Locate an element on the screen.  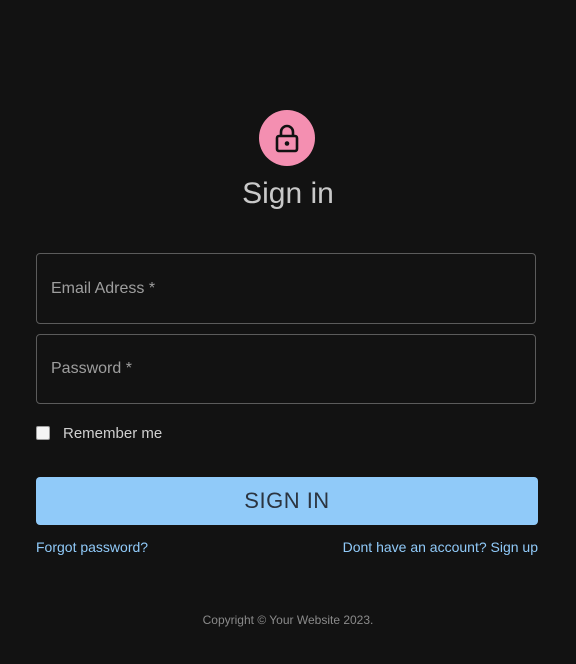
copyright-text: Copyright © Your Website 2023. is located at coordinates (288, 620).